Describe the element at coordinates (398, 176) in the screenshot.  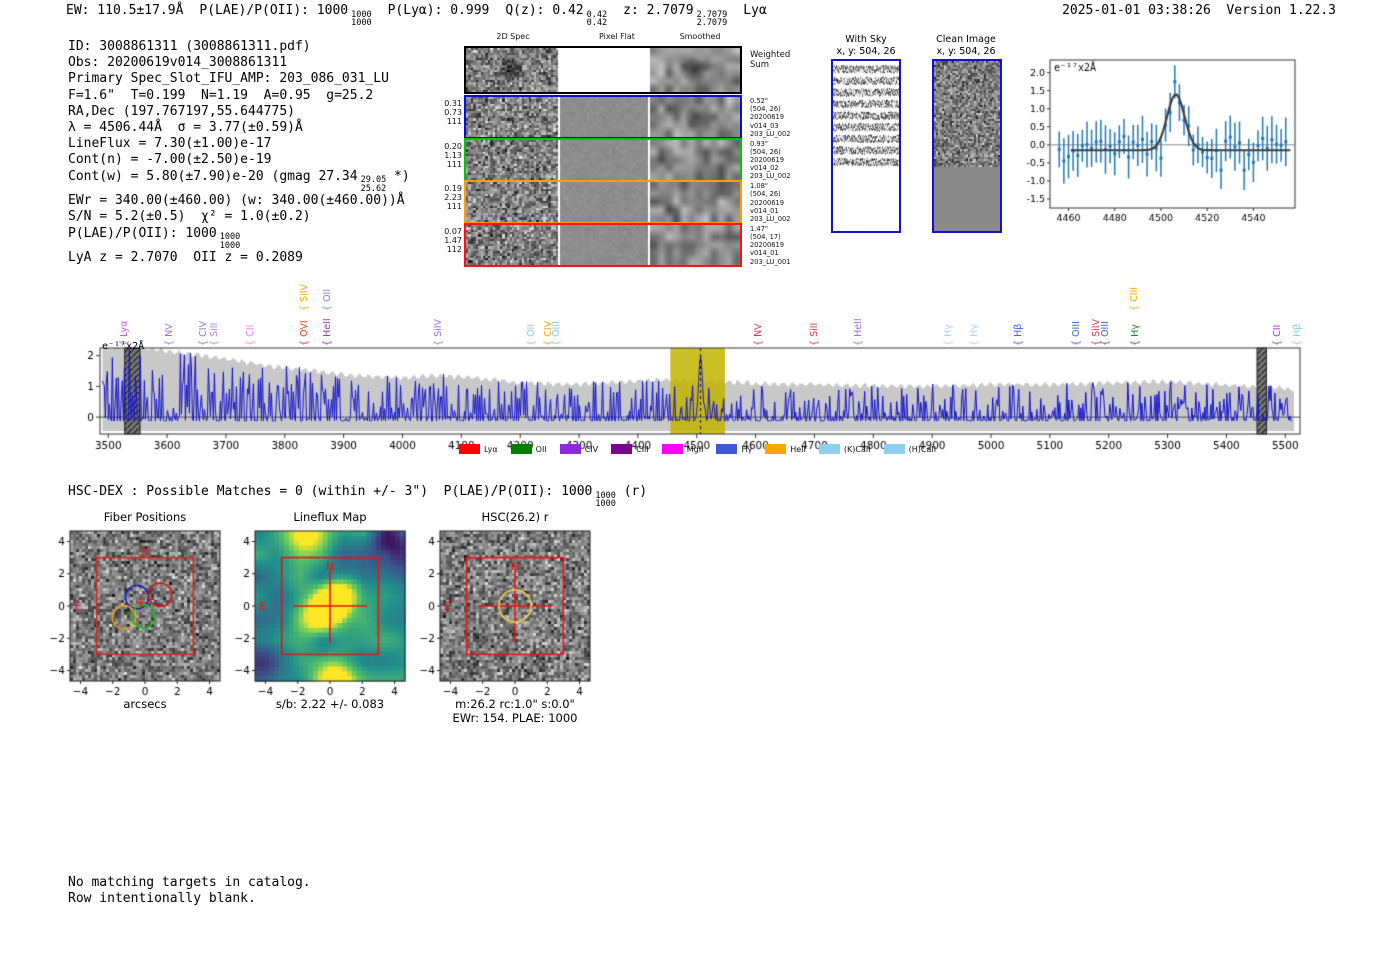
I see `info-8-suffix-0: *)` at that location.